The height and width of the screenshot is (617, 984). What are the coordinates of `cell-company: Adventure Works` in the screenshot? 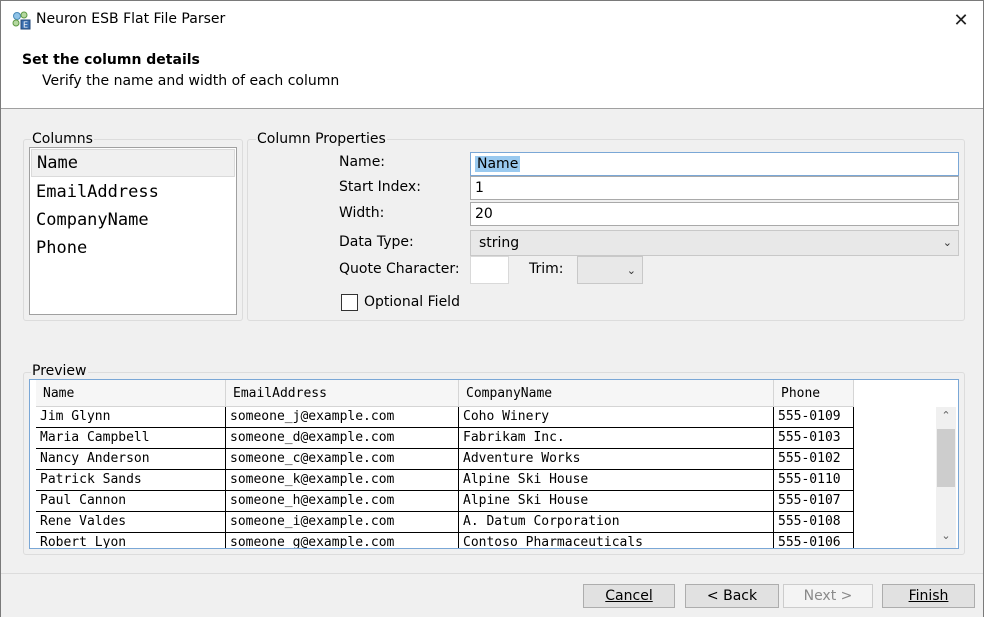 It's located at (616, 459).